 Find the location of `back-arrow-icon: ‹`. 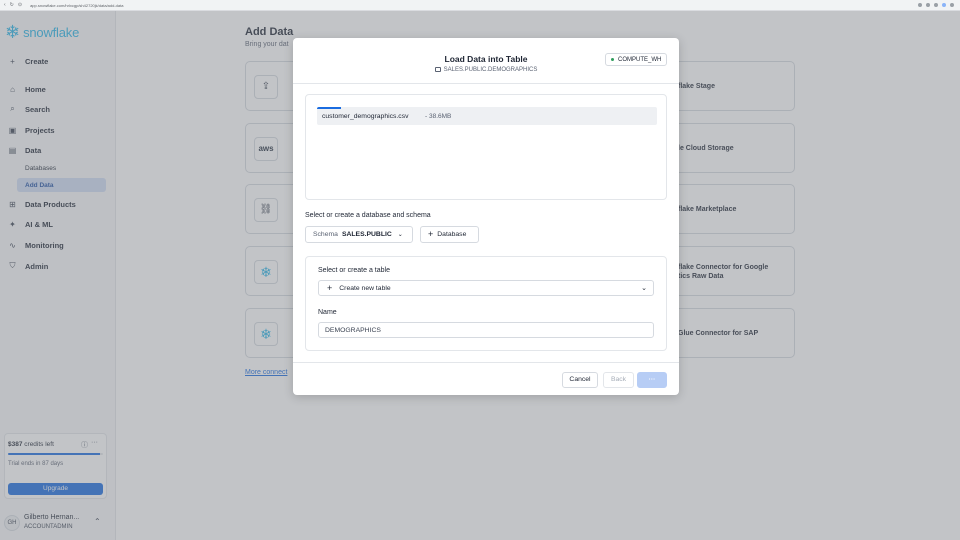

back-arrow-icon: ‹ is located at coordinates (5, 5).